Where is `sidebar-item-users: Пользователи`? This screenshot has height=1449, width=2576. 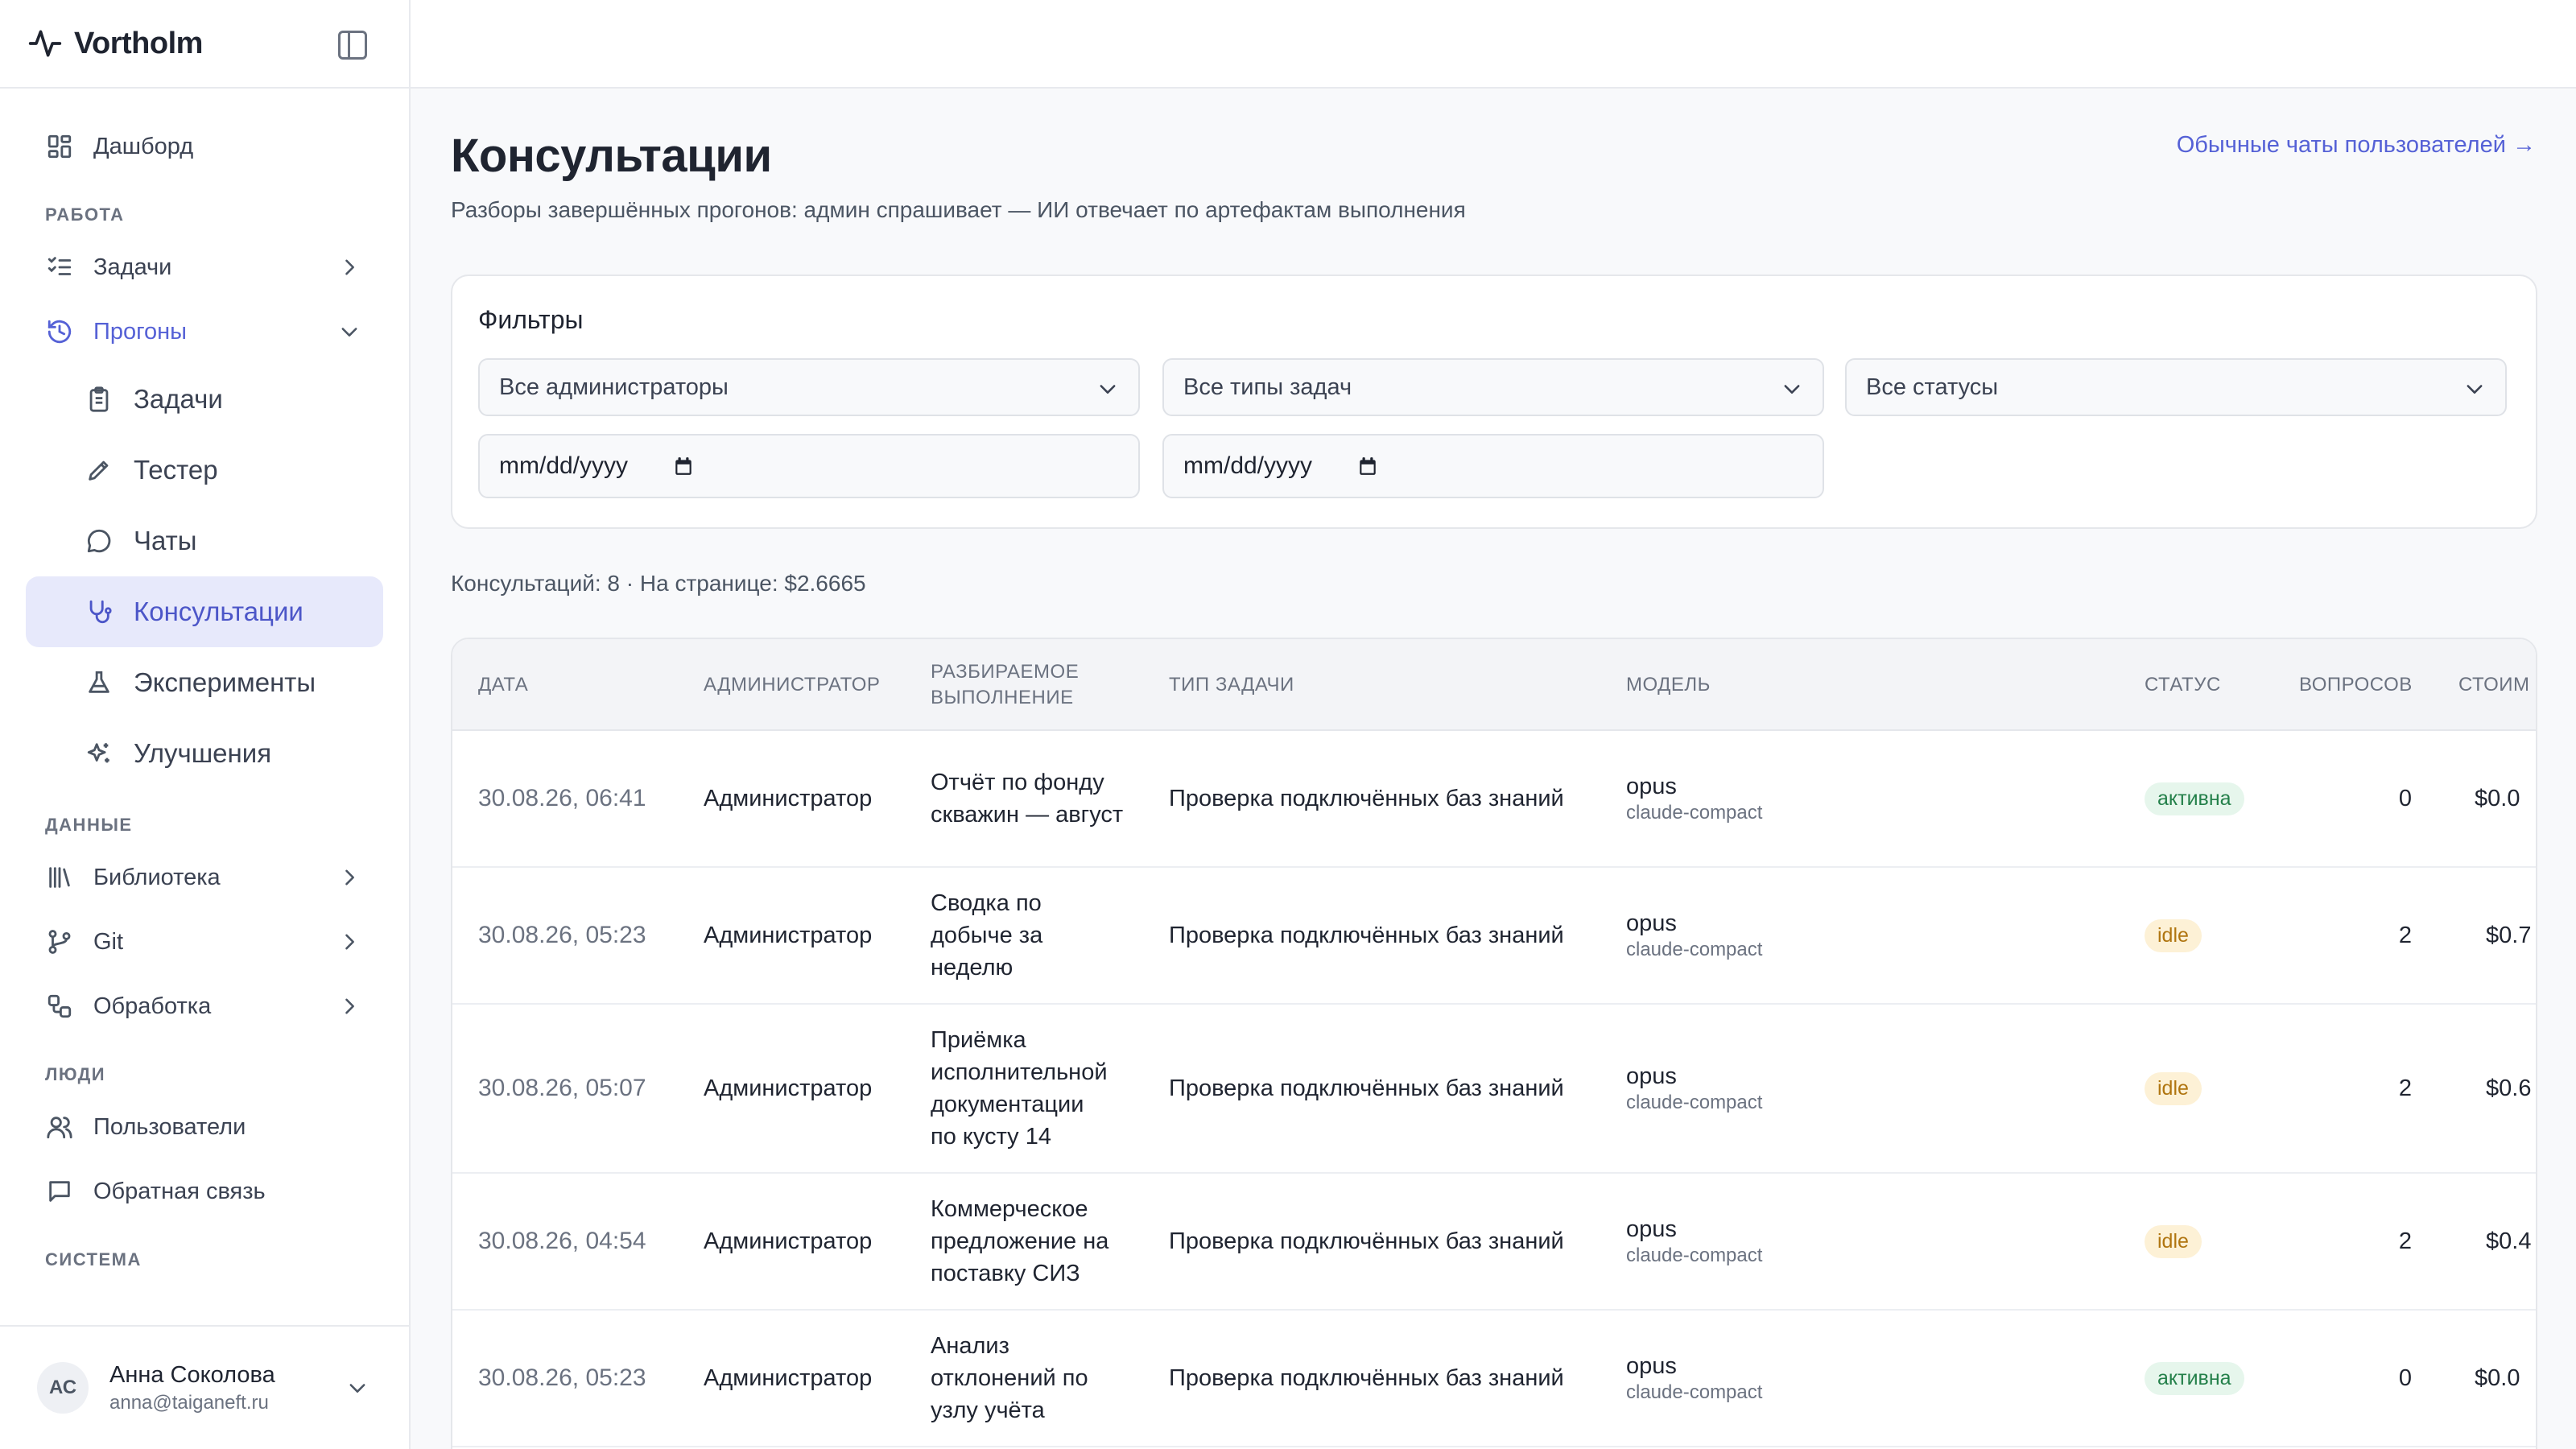 sidebar-item-users: Пользователи is located at coordinates (204, 1127).